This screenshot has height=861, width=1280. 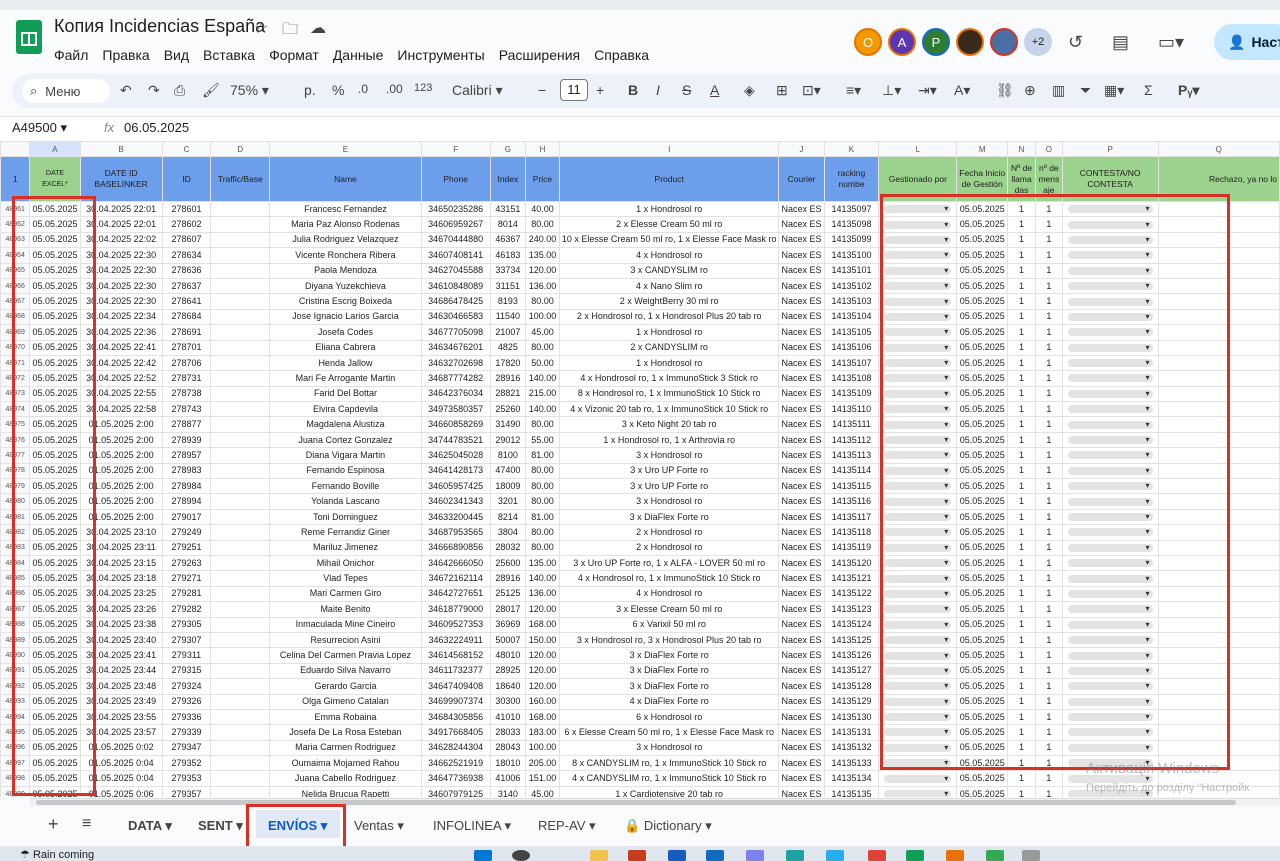 What do you see at coordinates (918, 149) in the screenshot?
I see `column-header-l: L` at bounding box center [918, 149].